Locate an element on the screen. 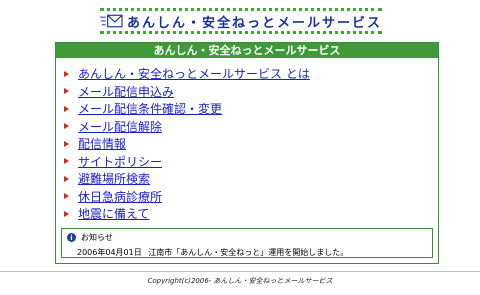 The width and height of the screenshot is (480, 295). footer-divider is located at coordinates (240, 271).